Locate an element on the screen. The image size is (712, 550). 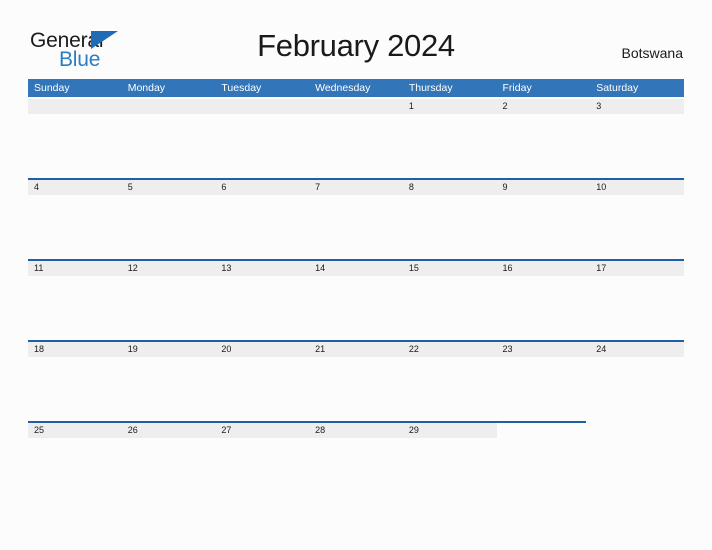
day-cell: 5 is located at coordinates (168, 187).